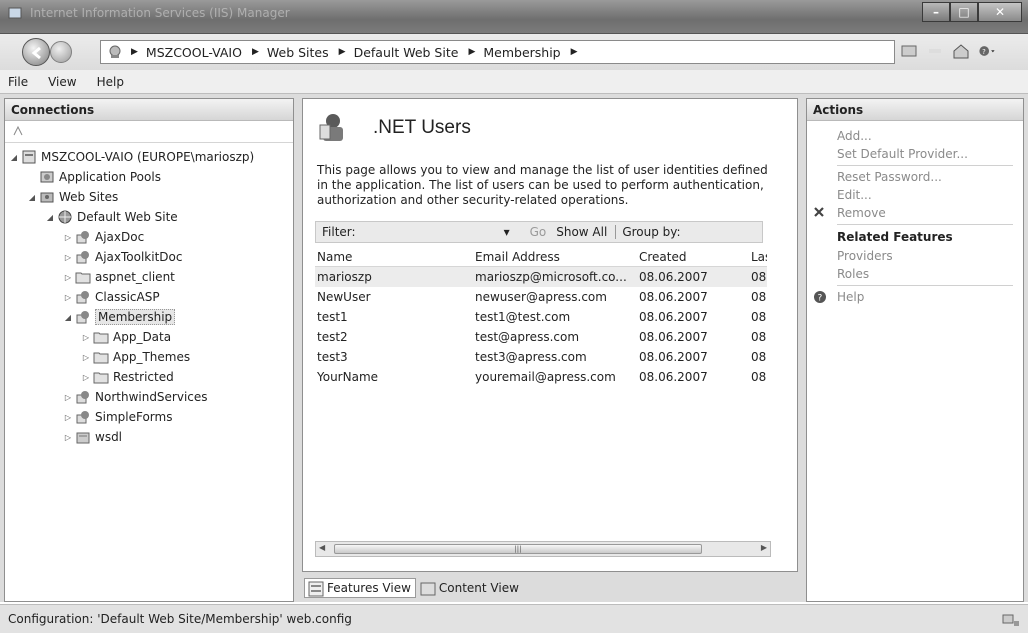 This screenshot has height=633, width=1028. What do you see at coordinates (764, 547) in the screenshot?
I see `scroll-right-icon: ▶` at bounding box center [764, 547].